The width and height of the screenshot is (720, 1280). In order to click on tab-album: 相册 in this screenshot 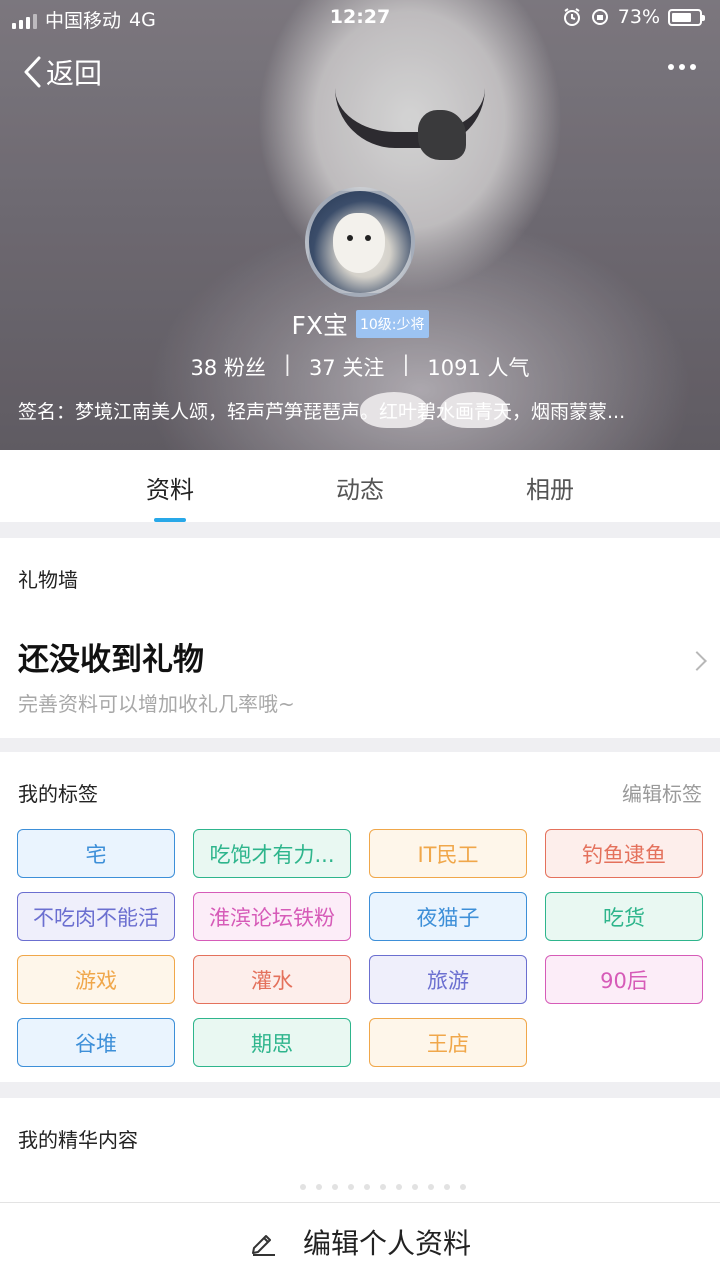, I will do `click(550, 487)`.